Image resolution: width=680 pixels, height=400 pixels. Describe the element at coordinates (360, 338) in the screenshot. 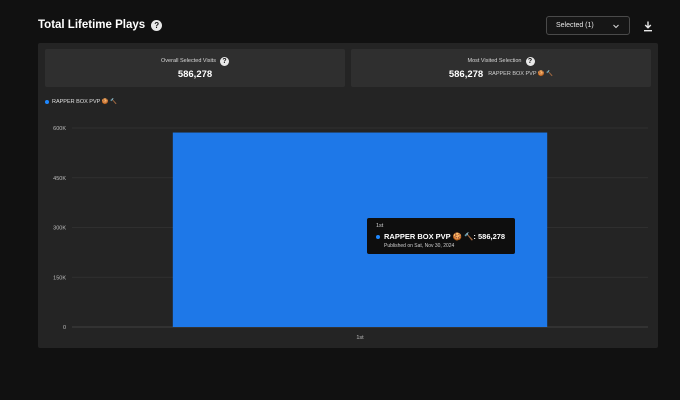

I see `x-tick-label: 1st` at that location.